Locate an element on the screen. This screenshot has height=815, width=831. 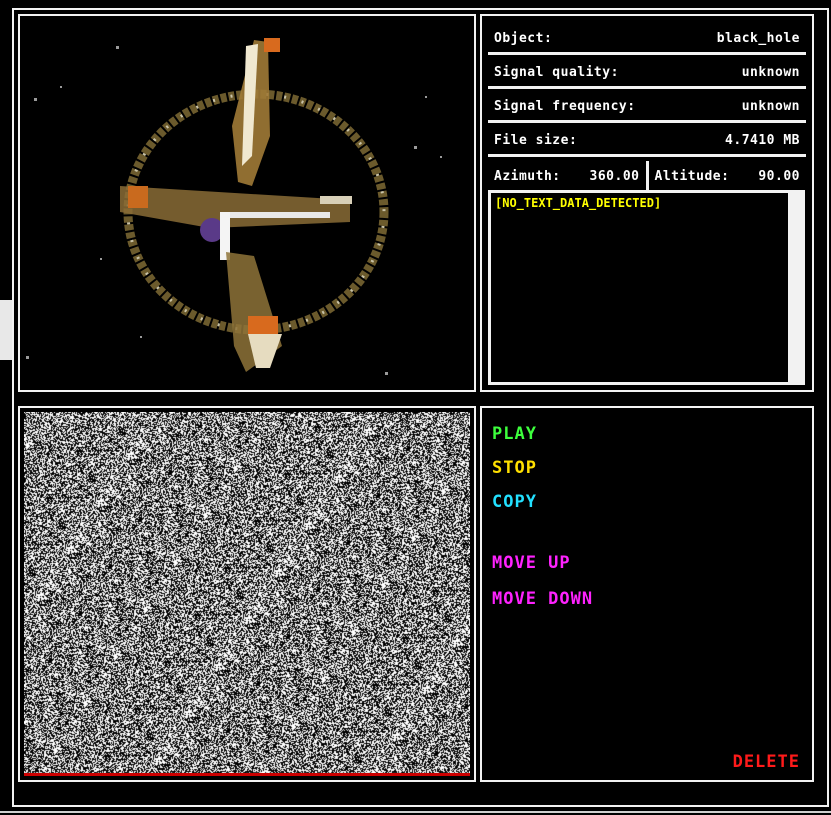
object-label: Object: is located at coordinates (523, 38).